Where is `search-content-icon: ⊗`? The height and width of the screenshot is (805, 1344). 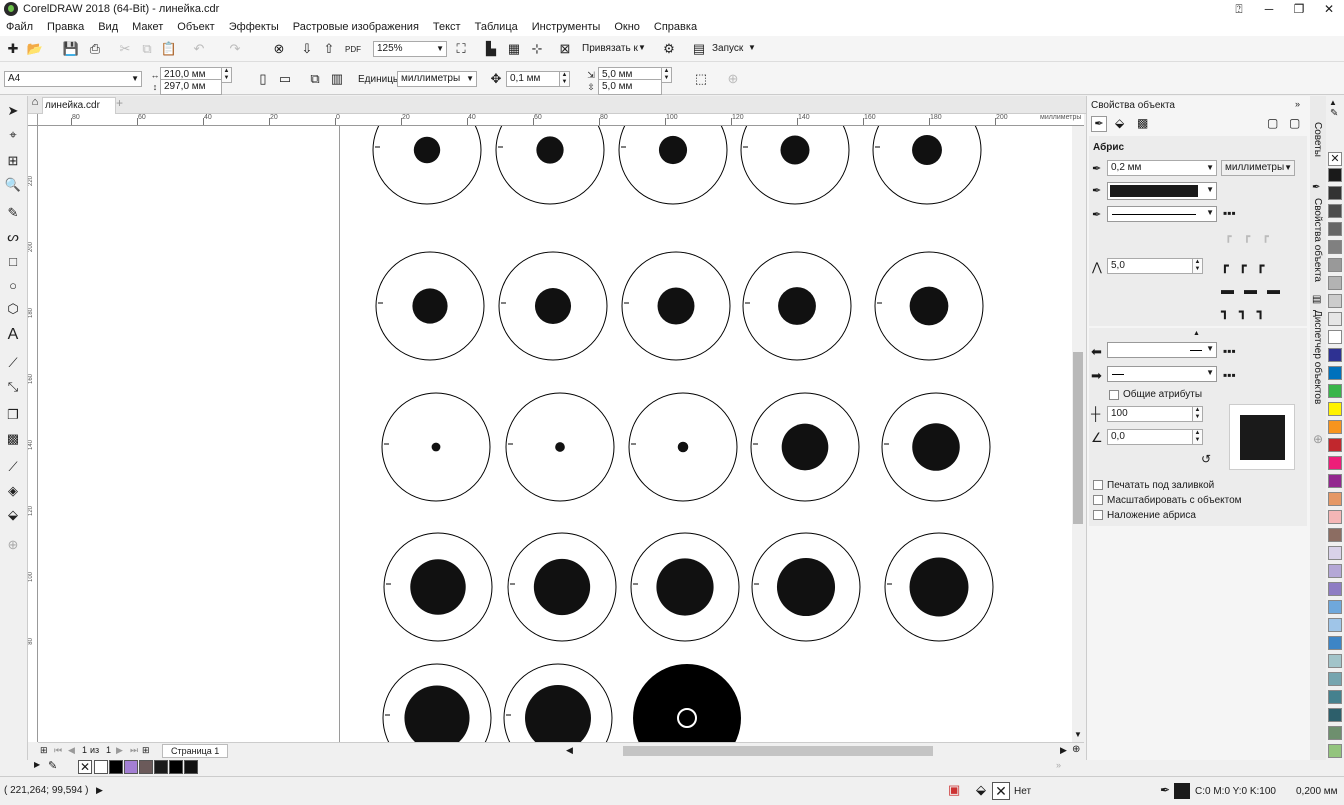 search-content-icon: ⊗ is located at coordinates (279, 49).